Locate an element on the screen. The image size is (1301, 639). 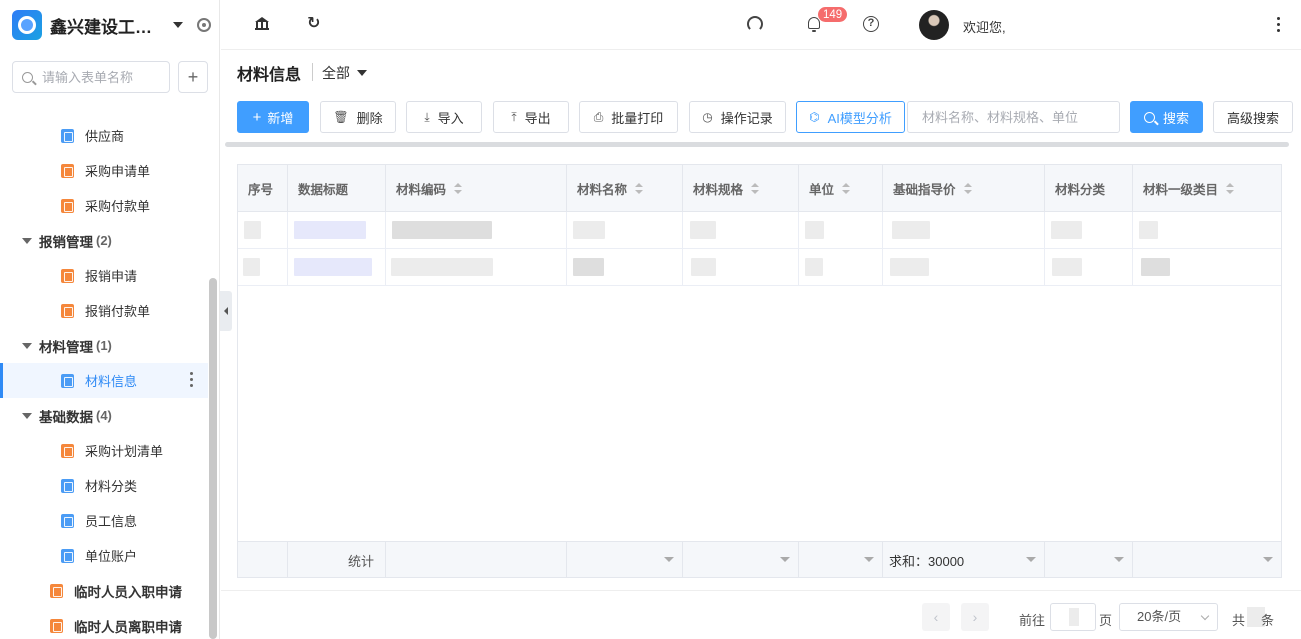
export-button-label: 导出 is located at coordinates (537, 118).